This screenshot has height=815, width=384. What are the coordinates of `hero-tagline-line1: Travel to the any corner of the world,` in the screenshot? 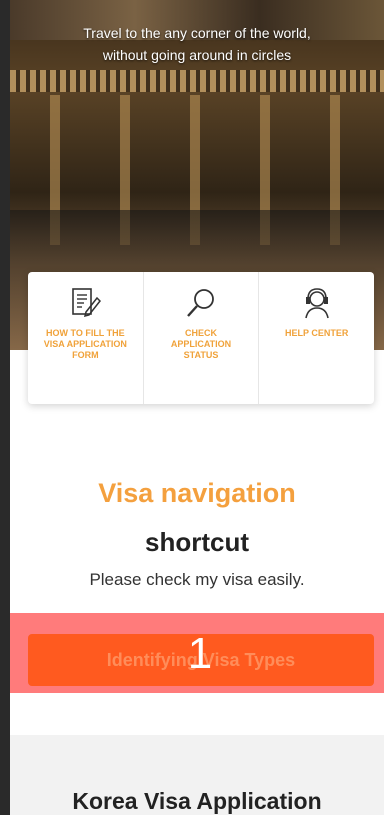 It's located at (197, 33).